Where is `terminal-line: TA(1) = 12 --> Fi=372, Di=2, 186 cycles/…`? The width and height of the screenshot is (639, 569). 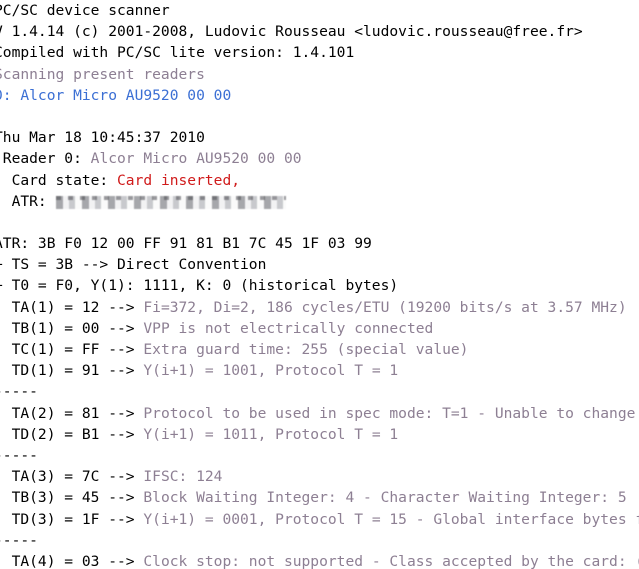
terminal-line: TA(1) = 12 --> Fi=372, Di=2, 186 cycles/… is located at coordinates (319, 307).